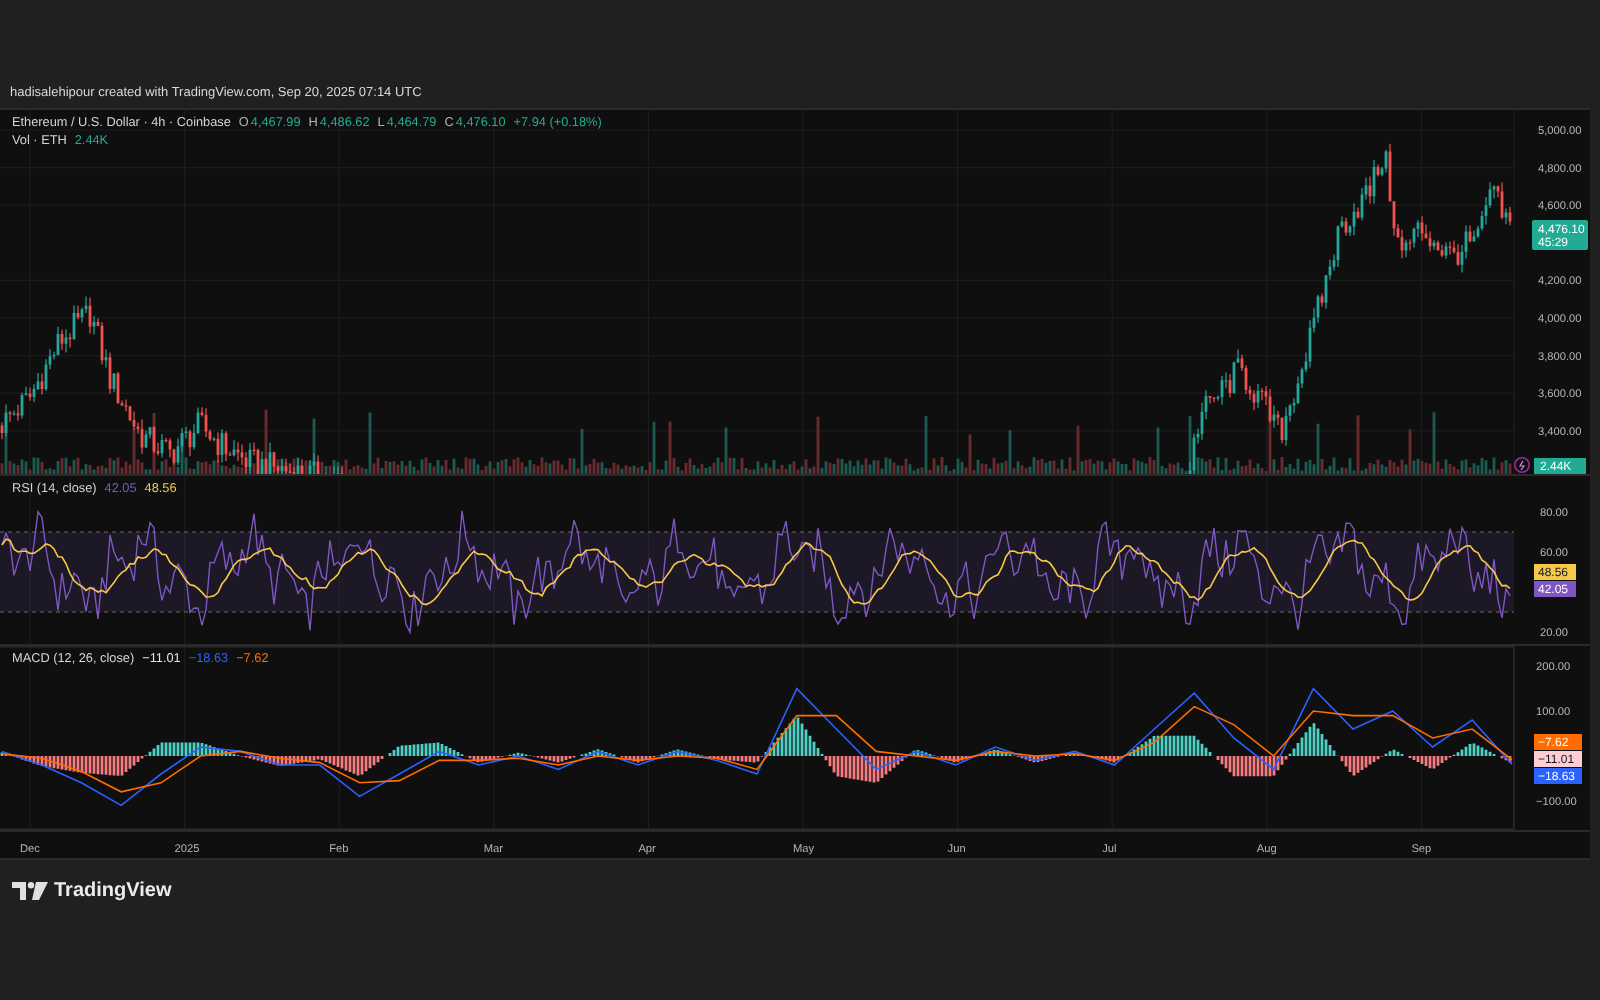  I want to click on circle-marker-icon, so click(1522, 465).